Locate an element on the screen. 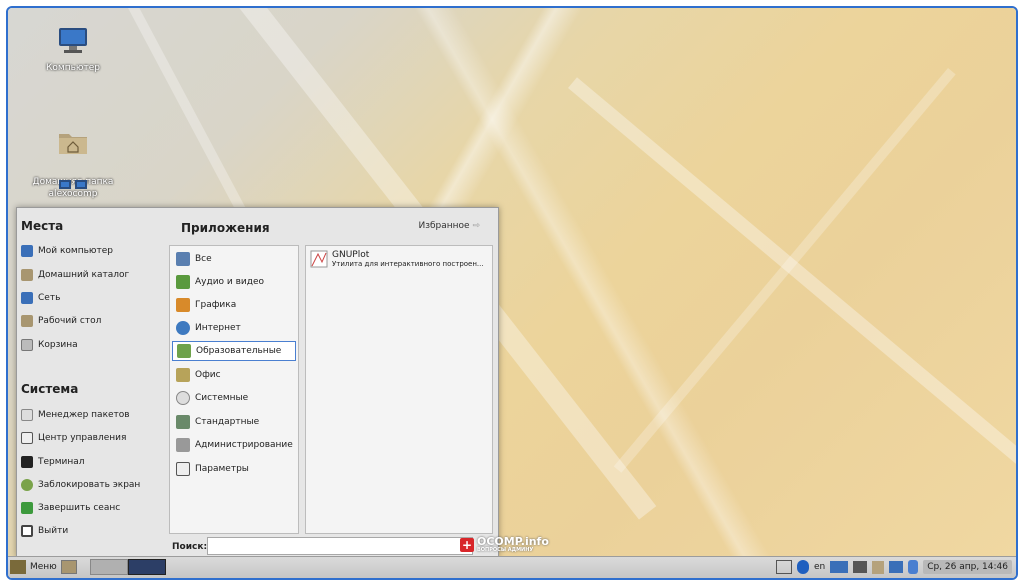 This screenshot has height=586, width=1024. category-internet: Интернет is located at coordinates (234, 328).